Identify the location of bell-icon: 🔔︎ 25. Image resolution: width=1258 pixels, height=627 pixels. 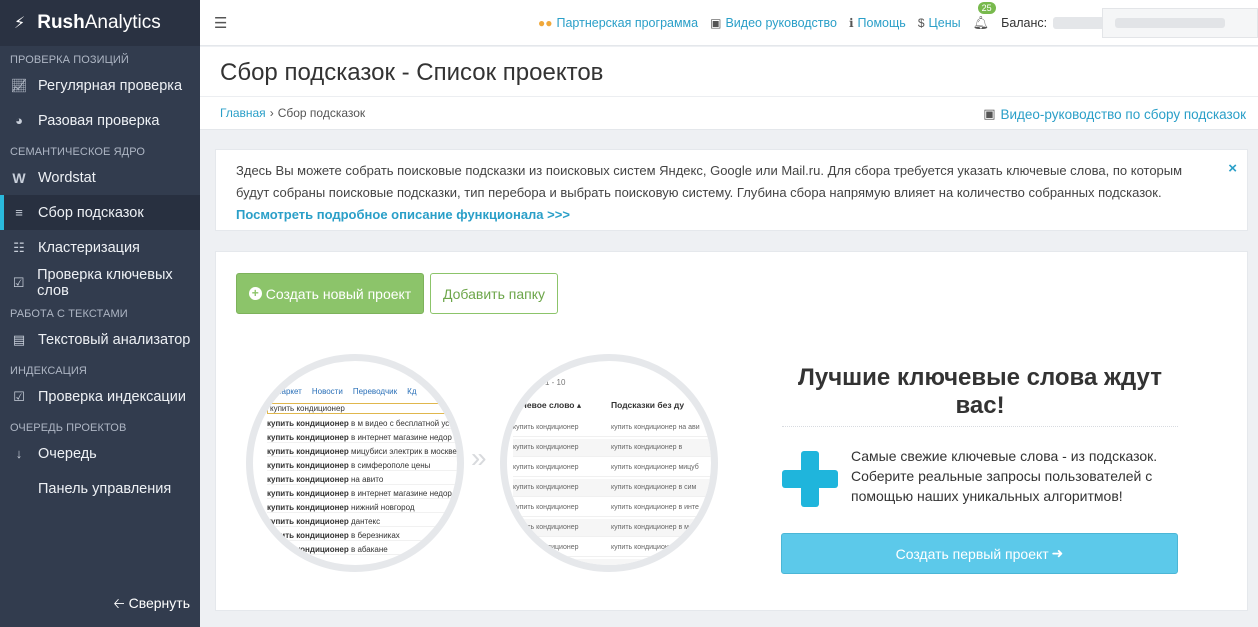
(984, 16).